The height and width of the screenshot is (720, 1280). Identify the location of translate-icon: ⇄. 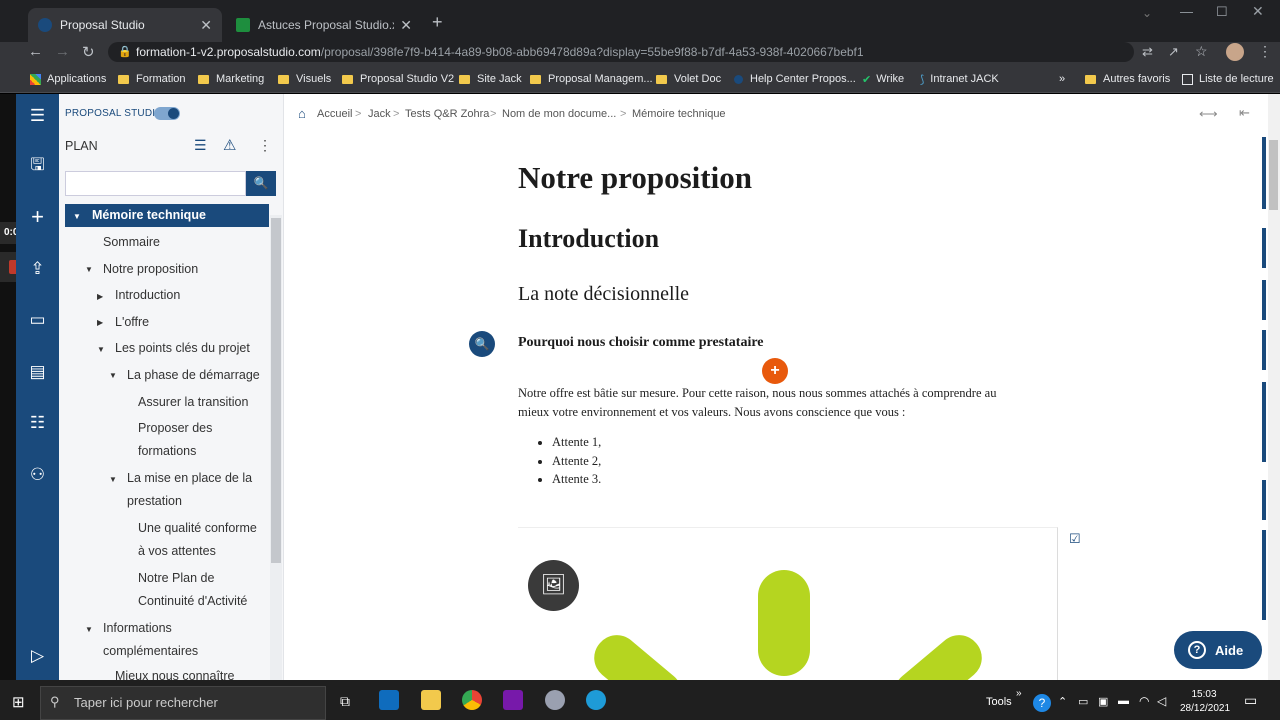
(1147, 52).